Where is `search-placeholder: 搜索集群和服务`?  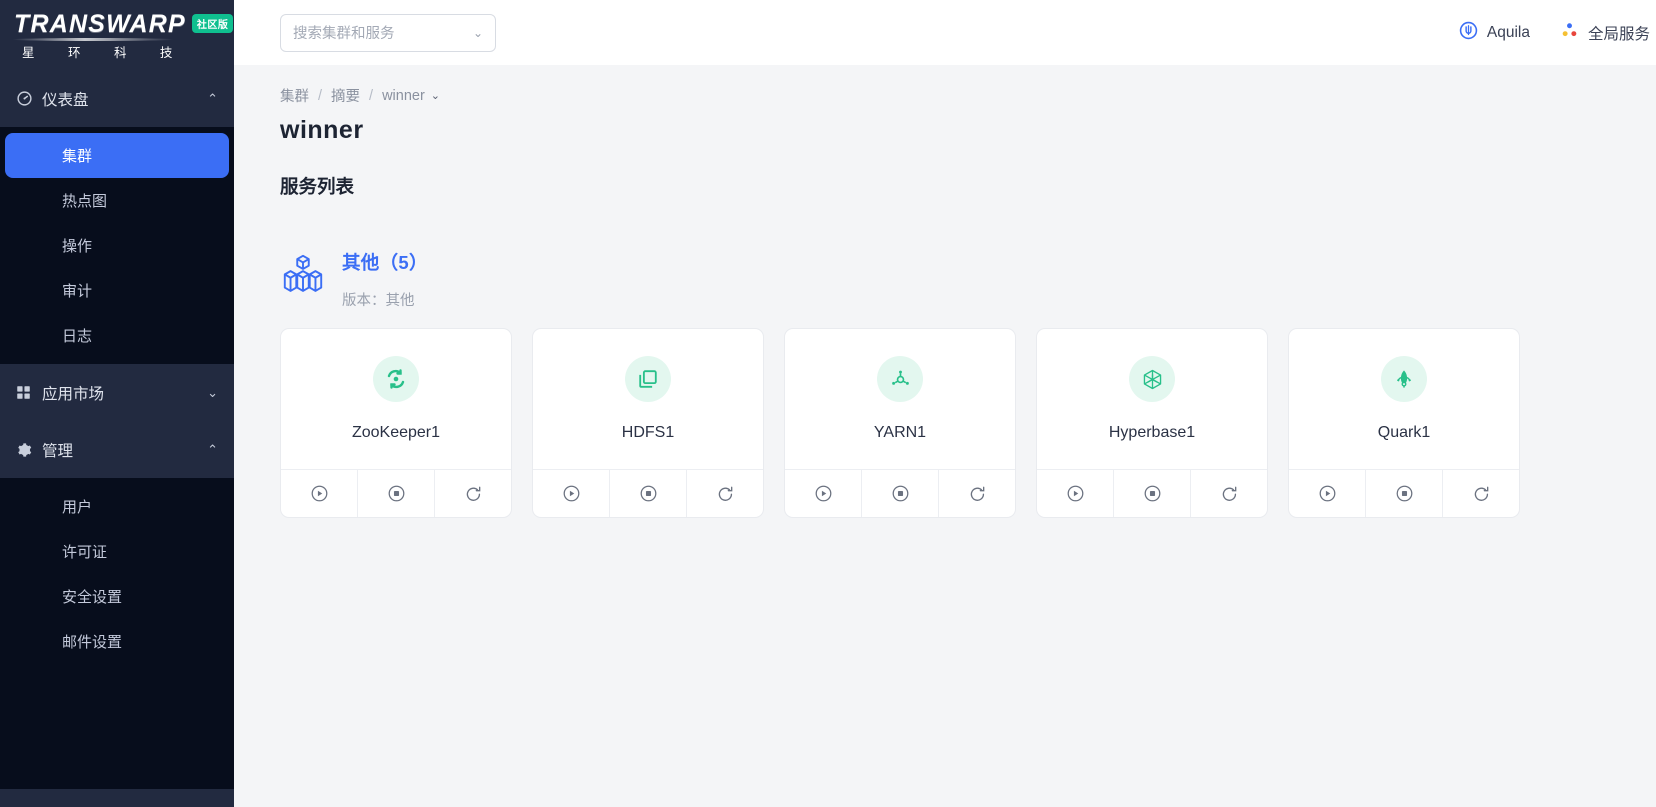 search-placeholder: 搜索集群和服务 is located at coordinates (344, 34).